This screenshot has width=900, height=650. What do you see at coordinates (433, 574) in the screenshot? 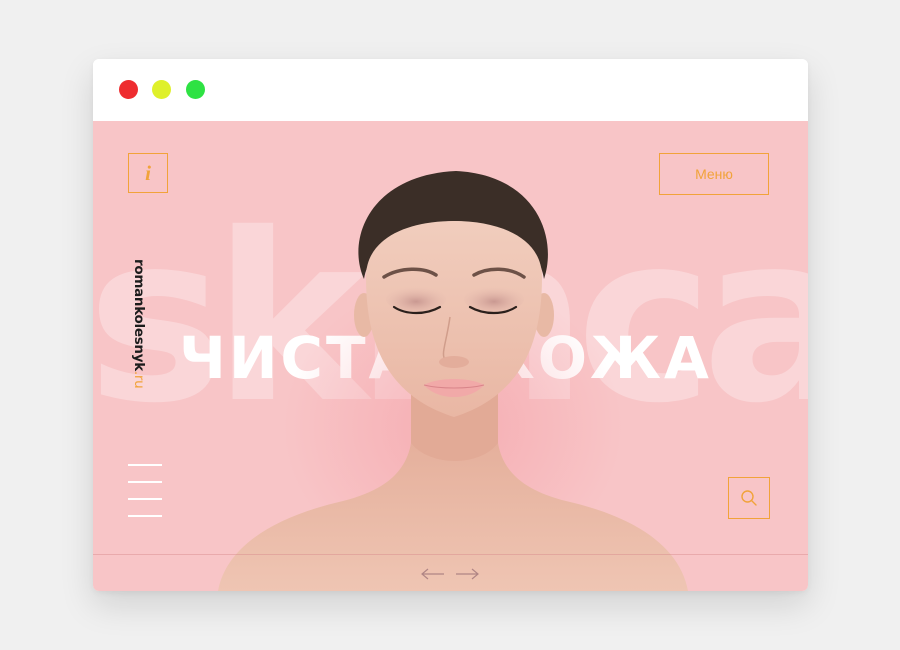
I see `arrow-left-icon` at bounding box center [433, 574].